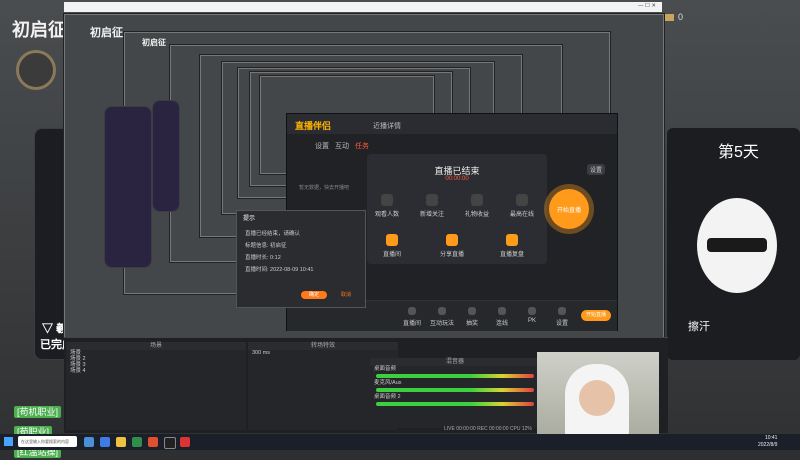  What do you see at coordinates (532, 311) in the screenshot?
I see `pk-icon` at bounding box center [532, 311].